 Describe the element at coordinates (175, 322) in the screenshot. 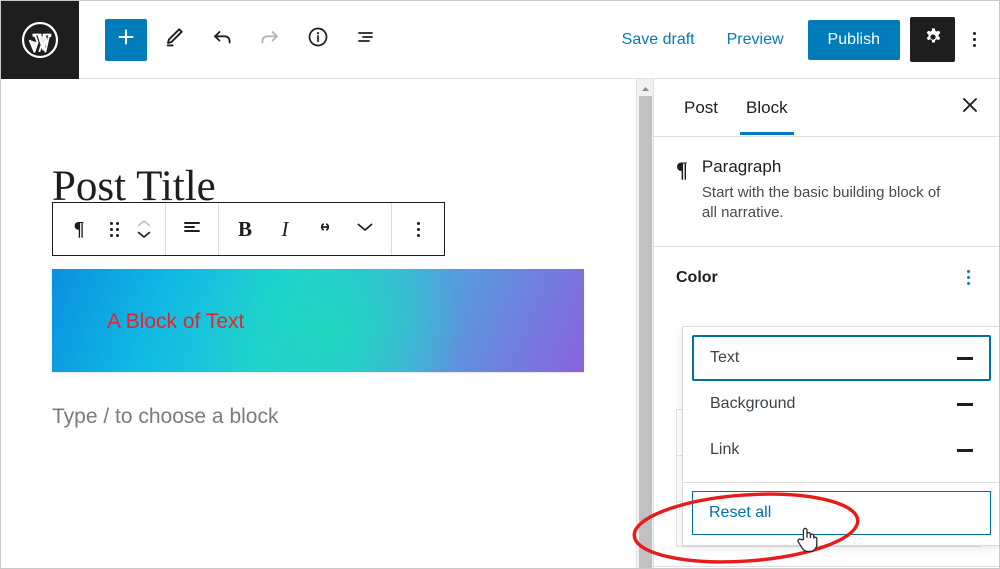

I see `gradient-block-text: A Block of Text` at that location.